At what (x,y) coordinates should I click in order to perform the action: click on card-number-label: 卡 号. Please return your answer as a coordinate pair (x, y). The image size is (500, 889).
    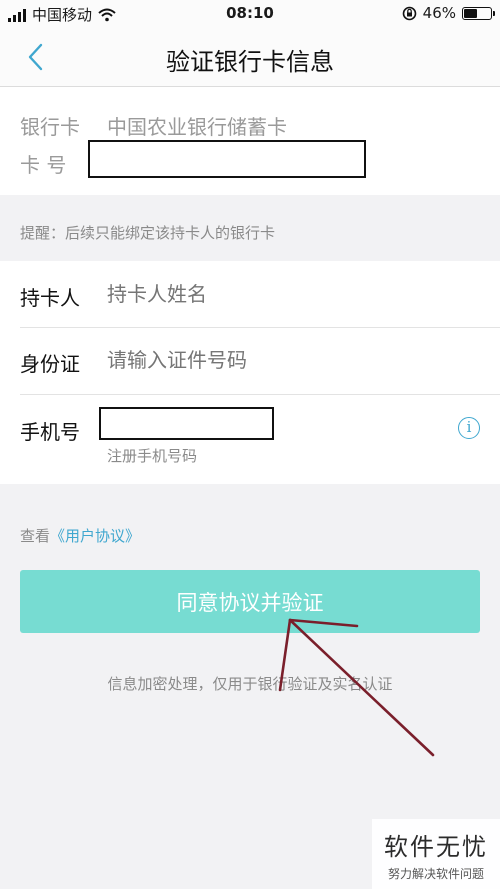
    Looking at the image, I should click on (43, 165).